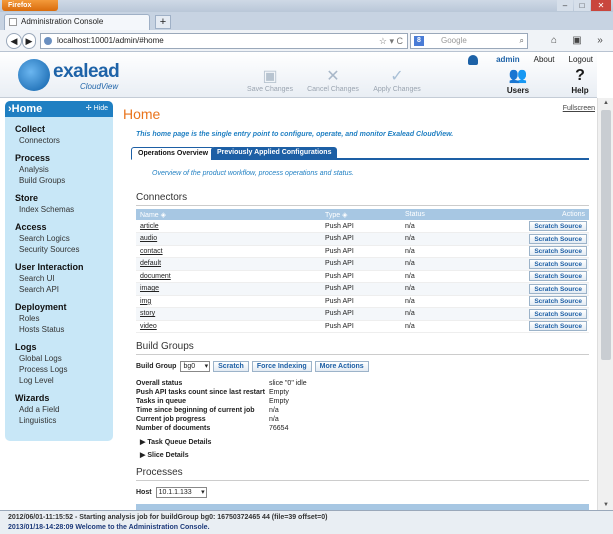  Describe the element at coordinates (64, 358) in the screenshot. I see `sidebar-item-global-logs: Global Logs` at that location.